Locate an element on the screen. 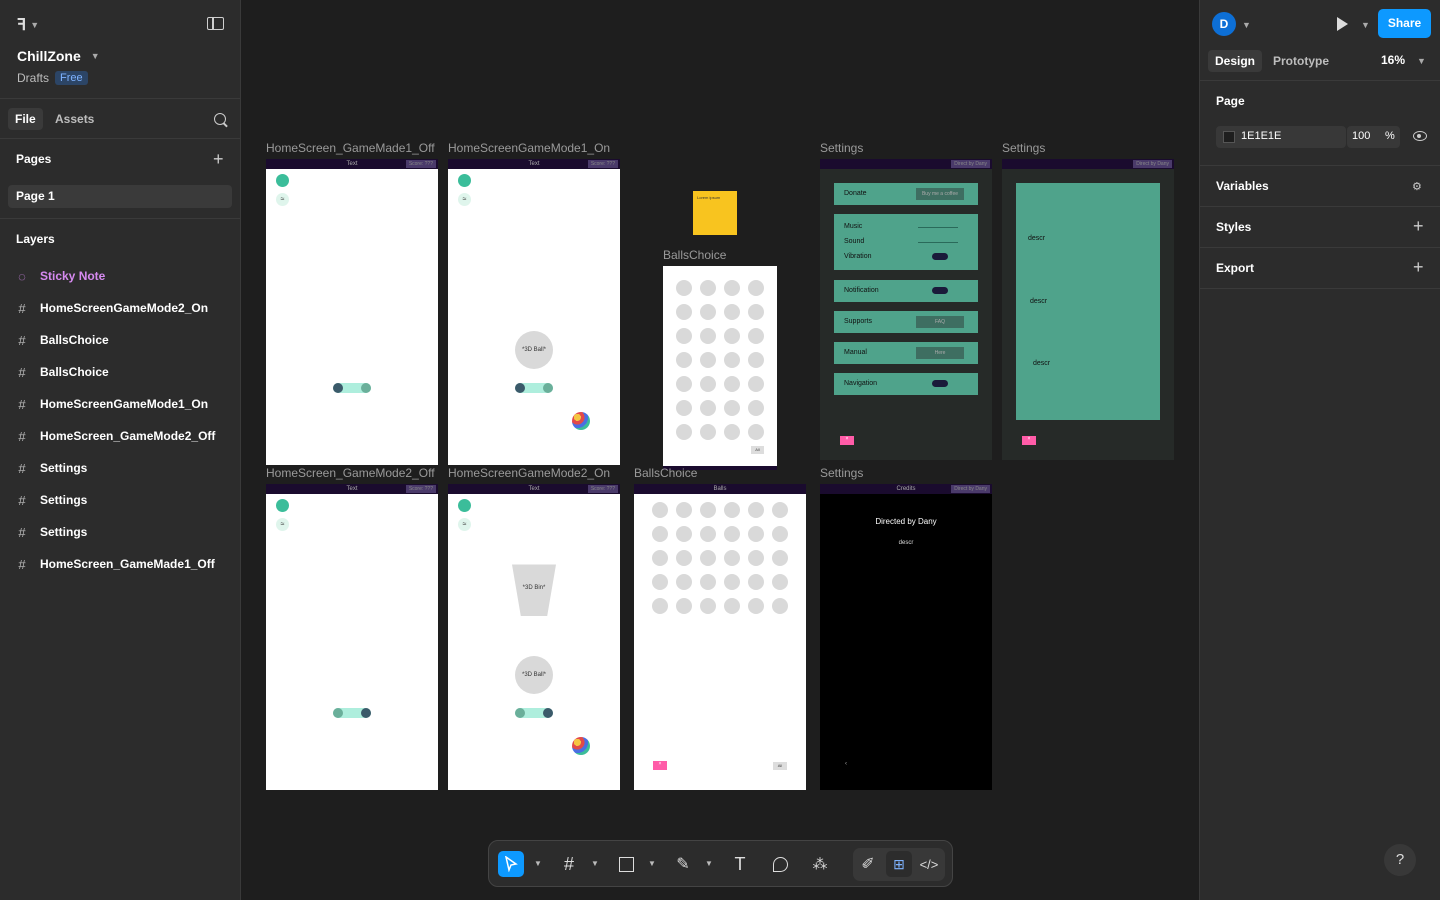  add-export-icon: + is located at coordinates (1418, 267).